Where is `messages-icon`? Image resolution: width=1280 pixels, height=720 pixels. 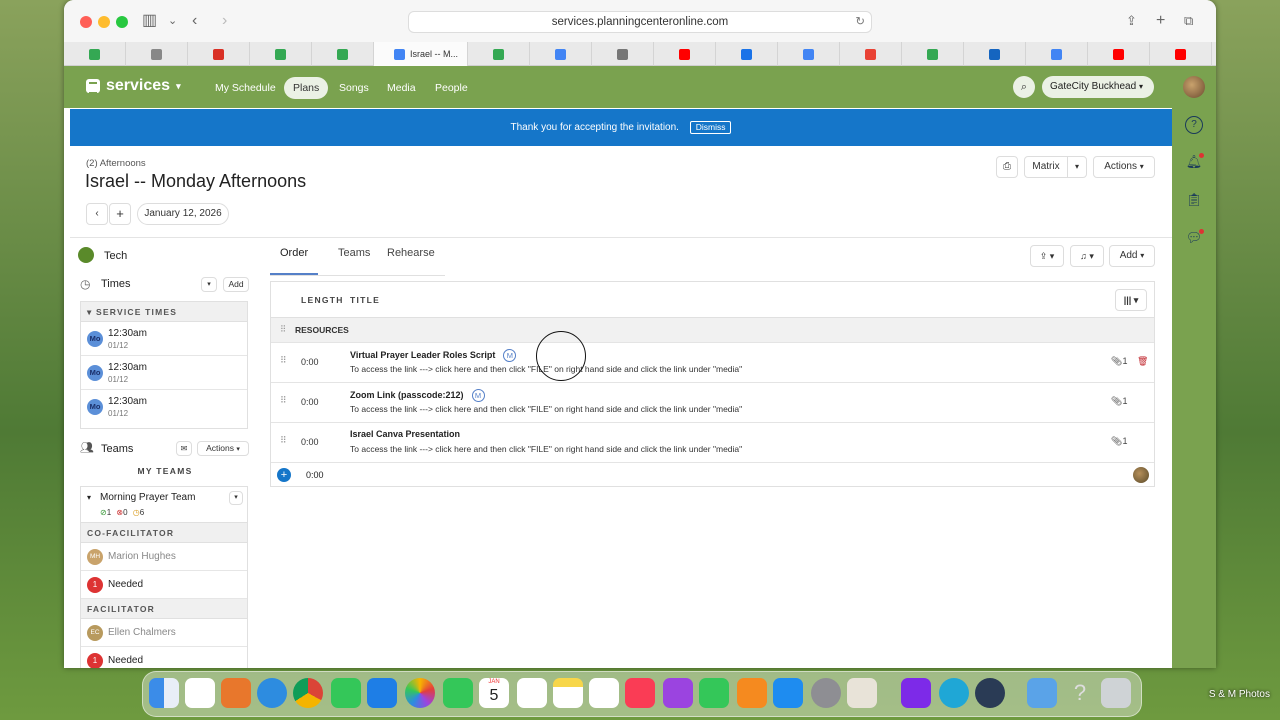 messages-icon is located at coordinates (346, 693).